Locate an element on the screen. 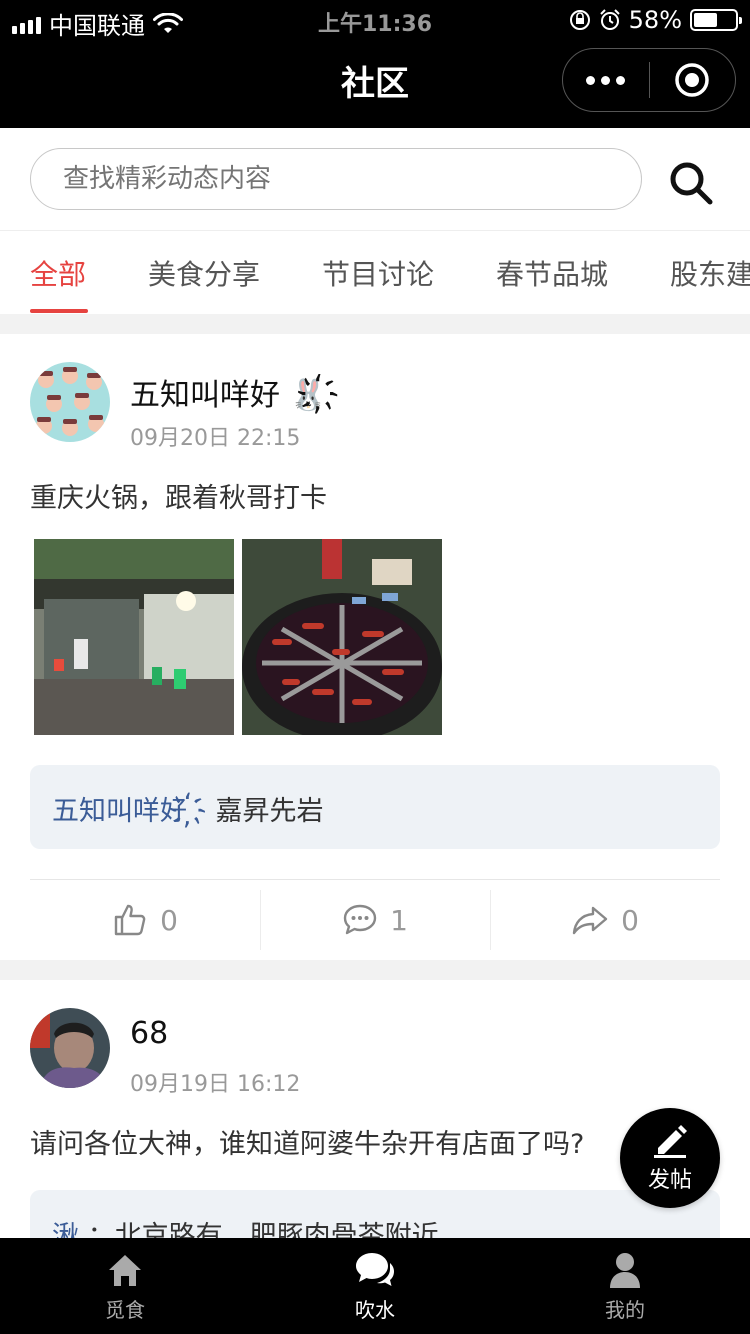 This screenshot has height=1334, width=750. post-content: 重庆火锅，跟着秋哥打卡 is located at coordinates (178, 495).